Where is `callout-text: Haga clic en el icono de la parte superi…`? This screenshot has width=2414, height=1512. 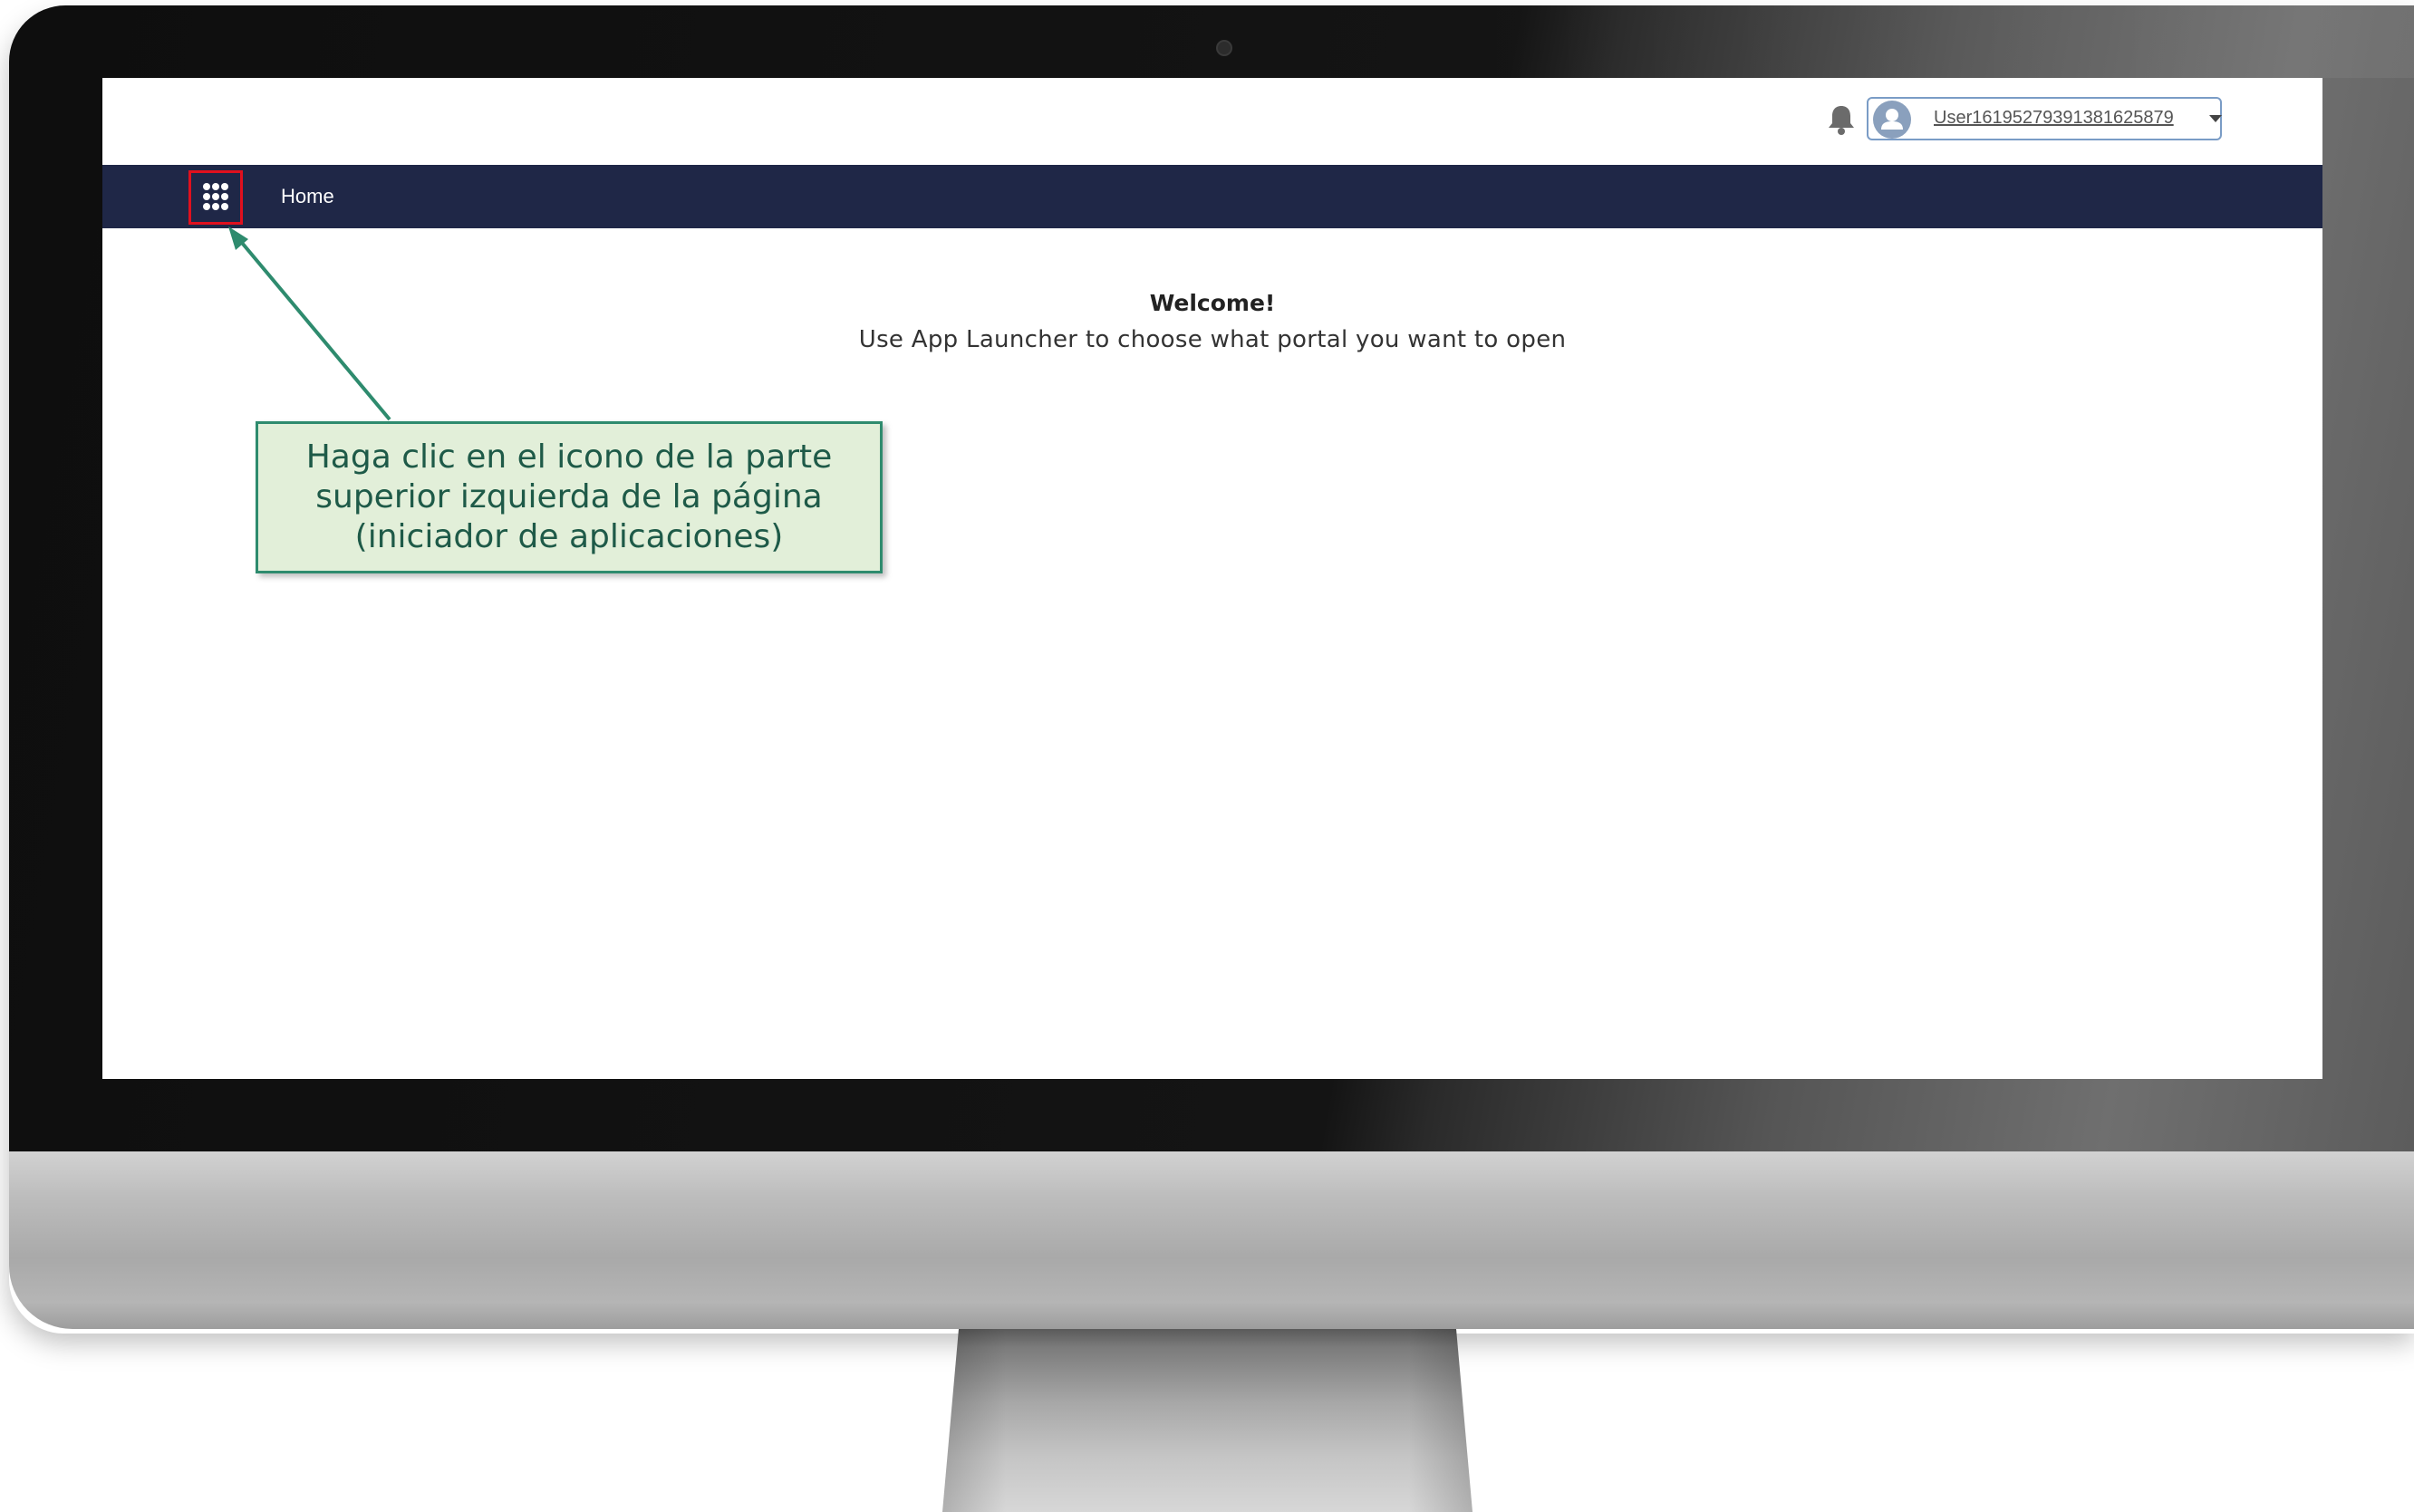
callout-text: Haga clic en el icono de la parte superi… is located at coordinates (569, 496).